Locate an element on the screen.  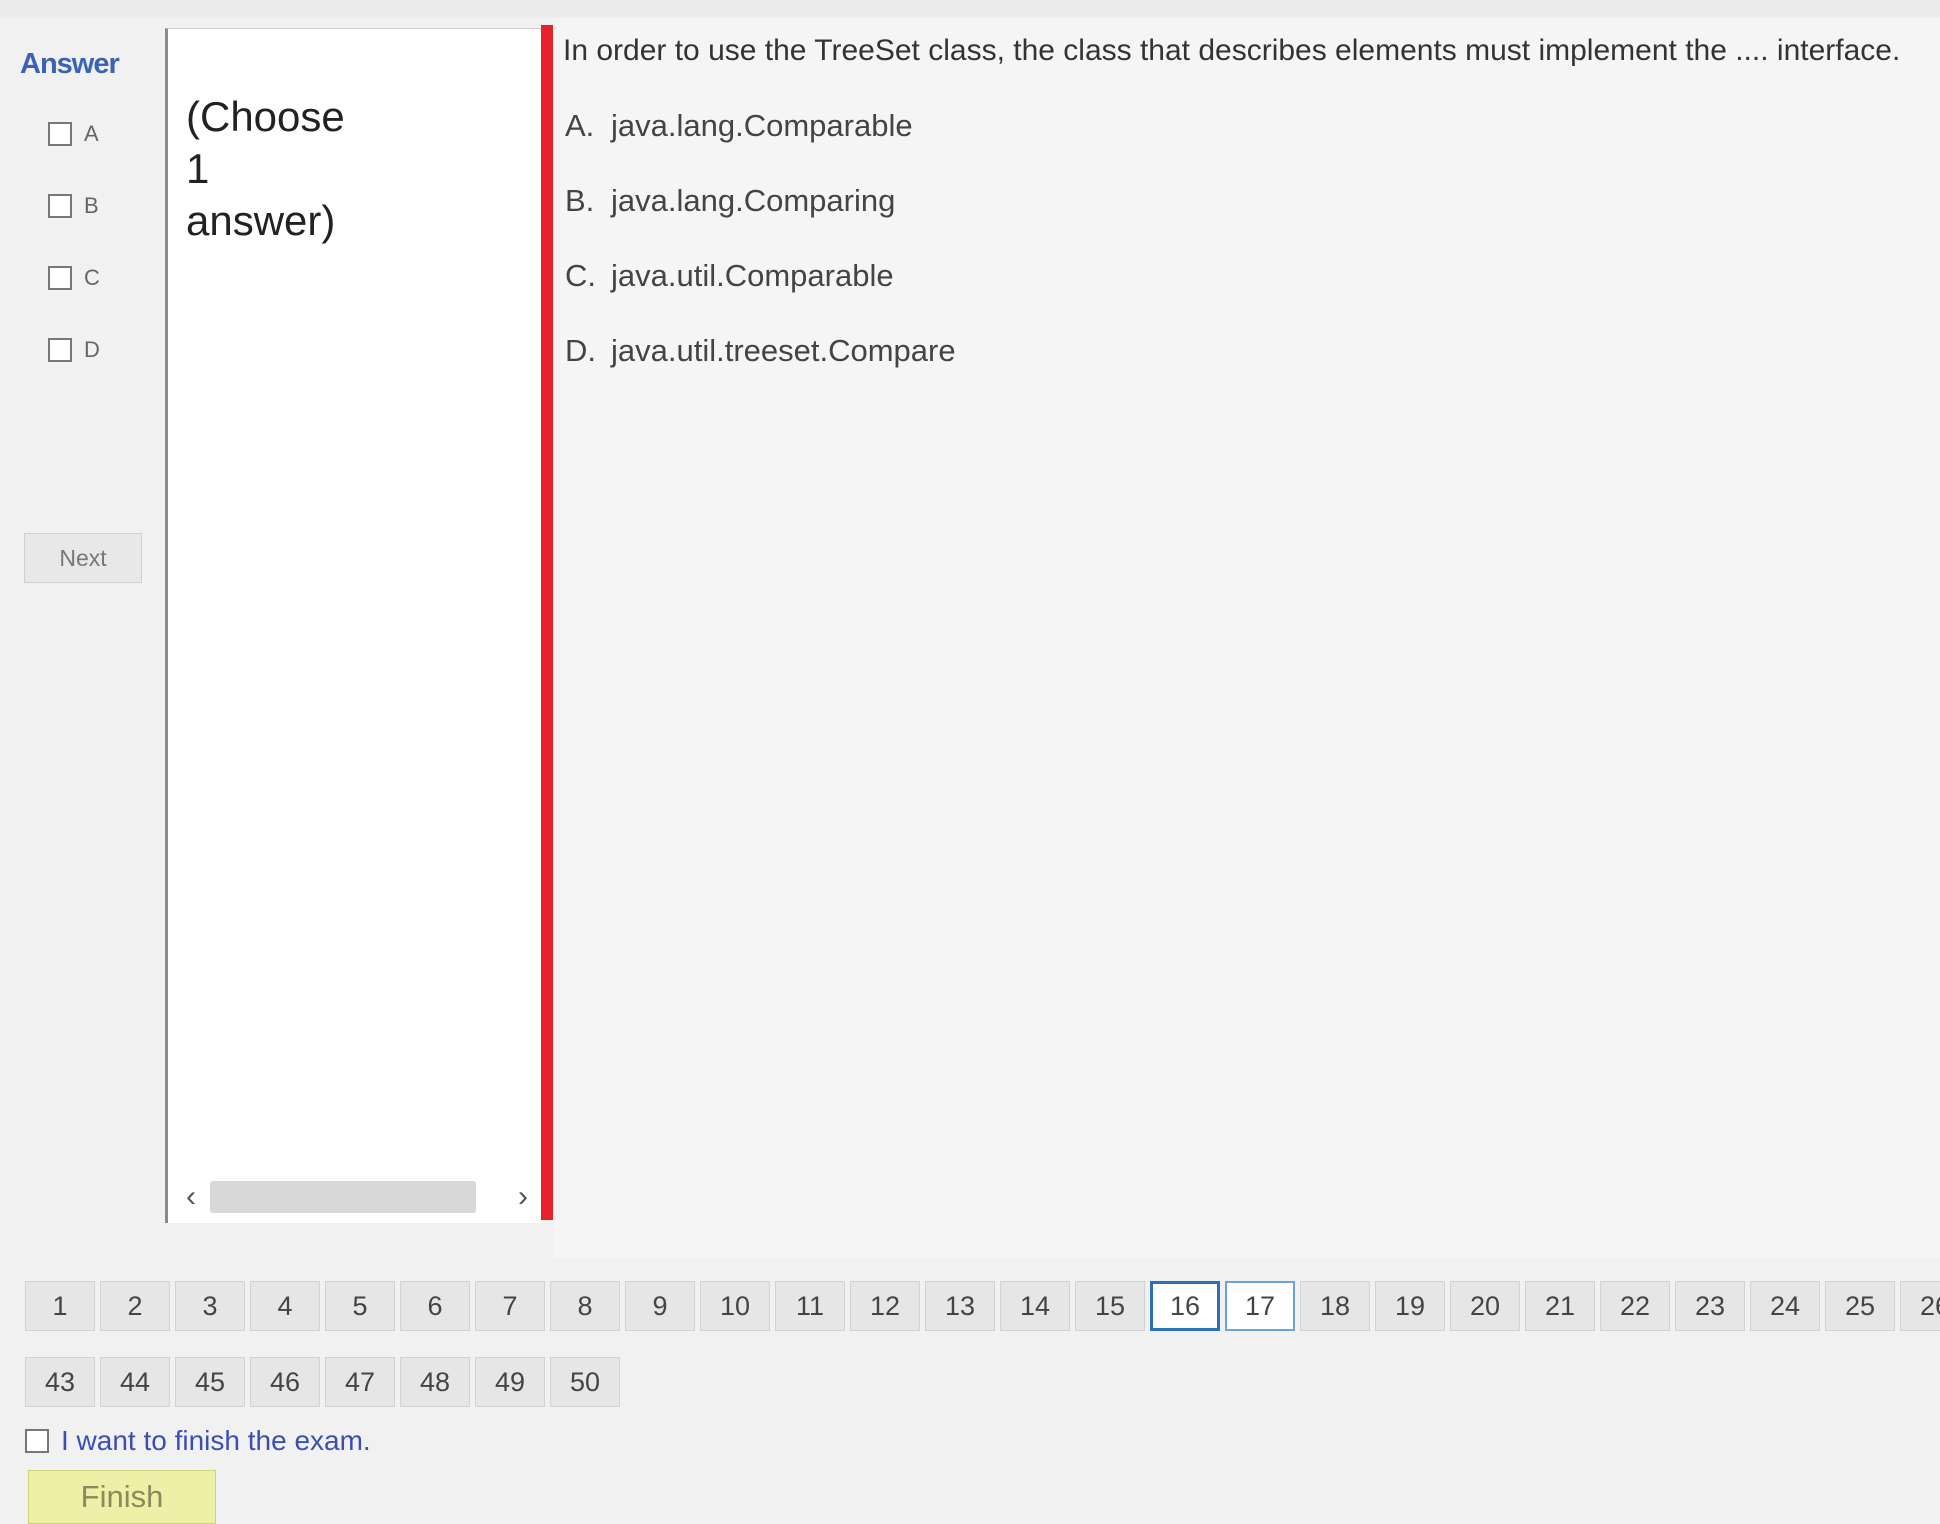
finish-checkbox-label: I want to finish the exam. is located at coordinates (216, 1440).